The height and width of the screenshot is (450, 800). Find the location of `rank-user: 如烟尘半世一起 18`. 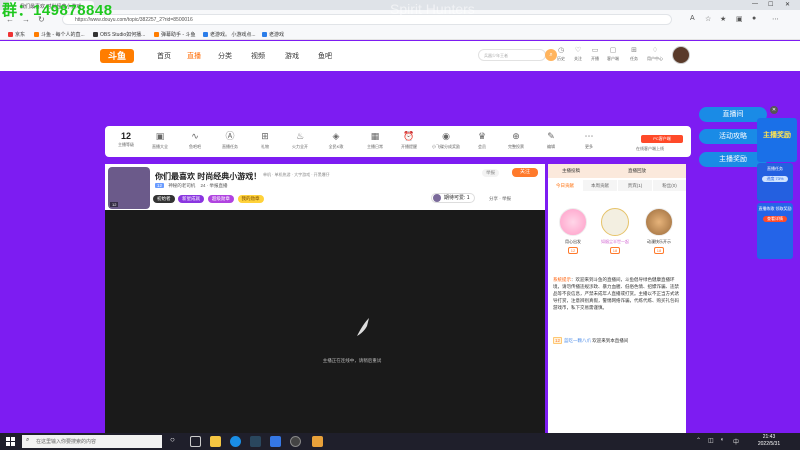

rank-user: 如烟尘半世一起 18 is located at coordinates (615, 231).